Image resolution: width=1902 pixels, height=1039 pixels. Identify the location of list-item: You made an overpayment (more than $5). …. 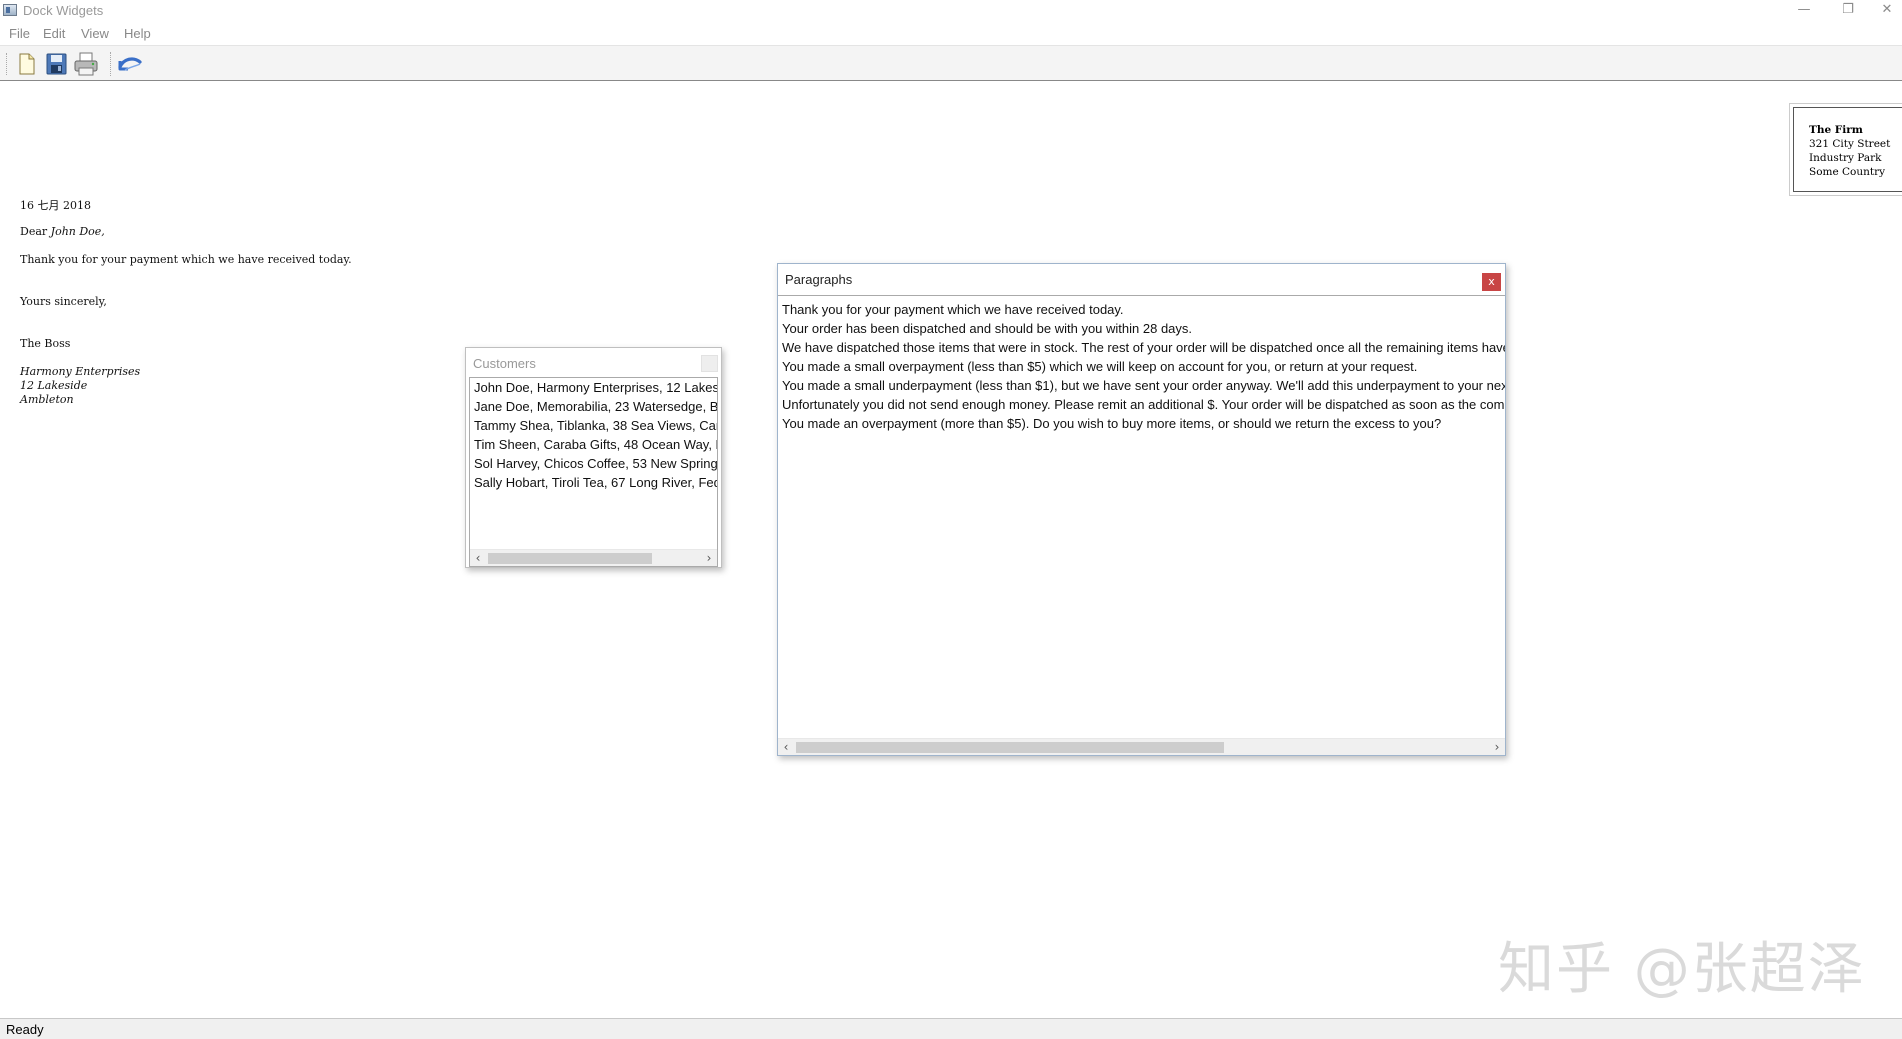
(1141, 423).